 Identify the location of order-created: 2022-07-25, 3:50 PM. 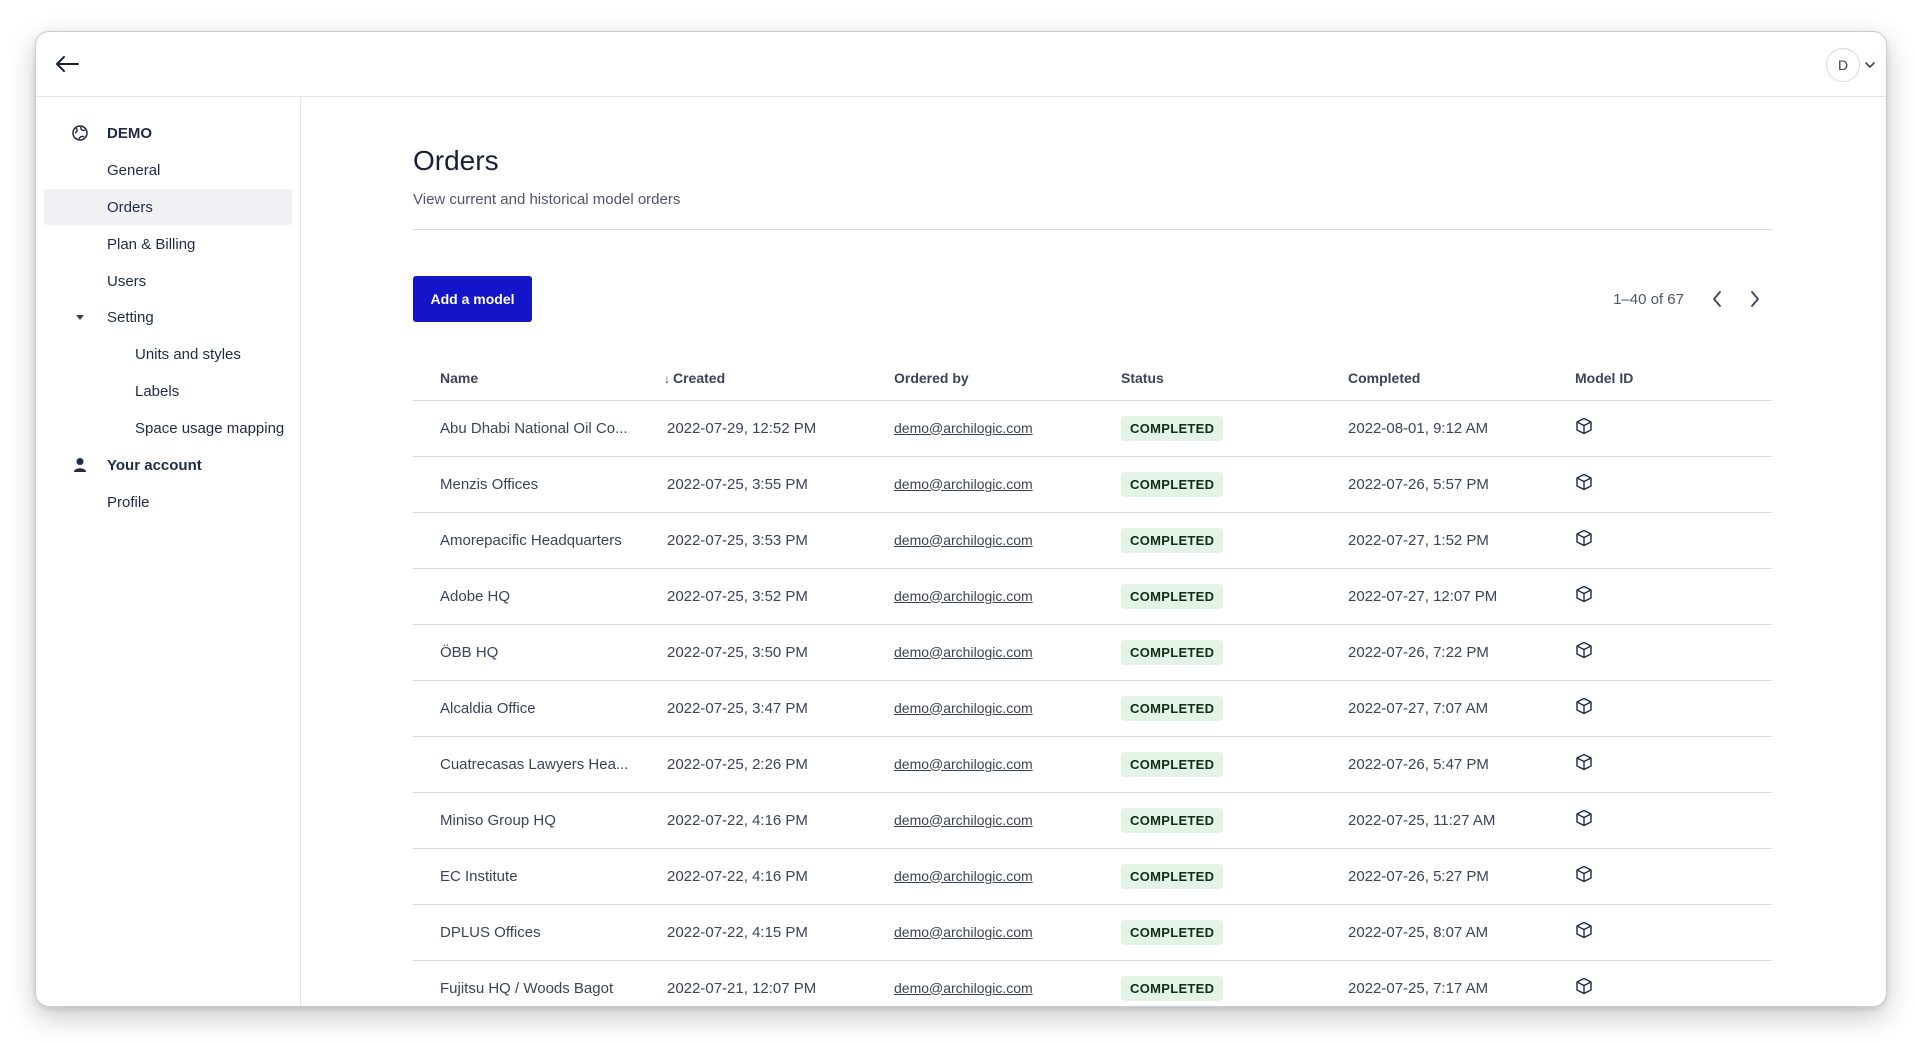
(753, 652).